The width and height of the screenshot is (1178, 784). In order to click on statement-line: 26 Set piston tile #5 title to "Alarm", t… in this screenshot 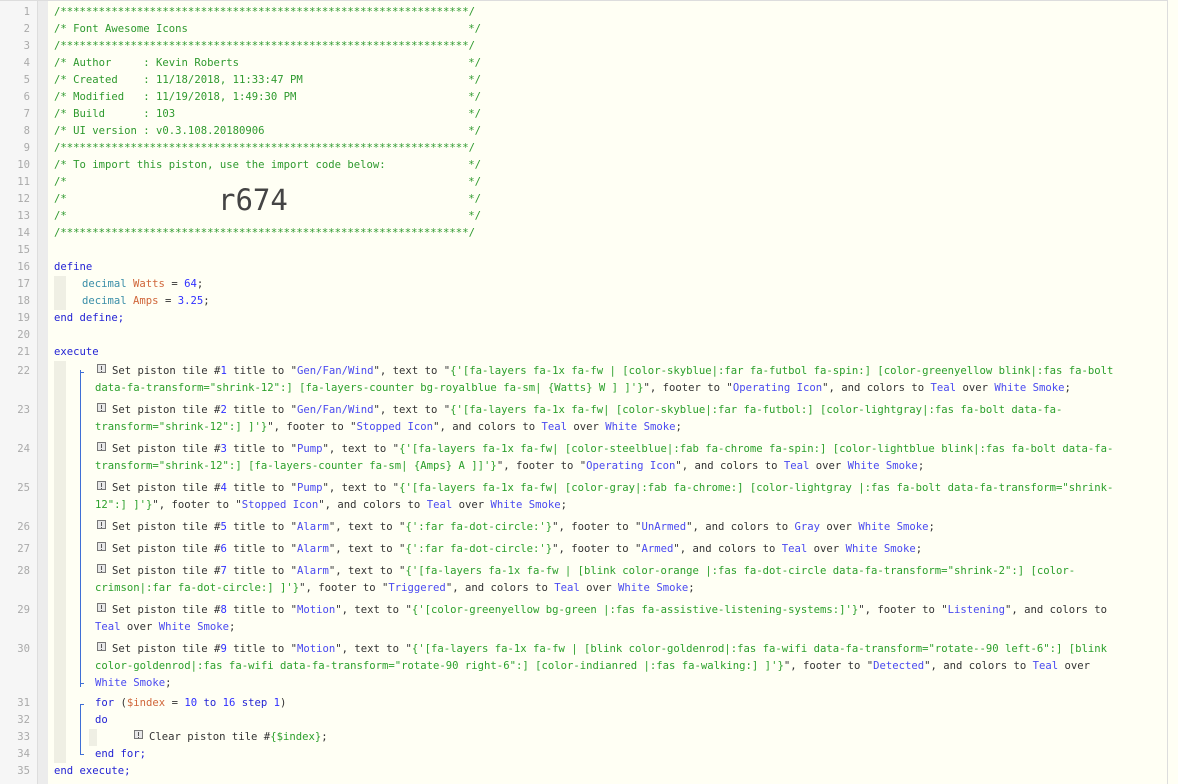, I will do `click(583, 528)`.